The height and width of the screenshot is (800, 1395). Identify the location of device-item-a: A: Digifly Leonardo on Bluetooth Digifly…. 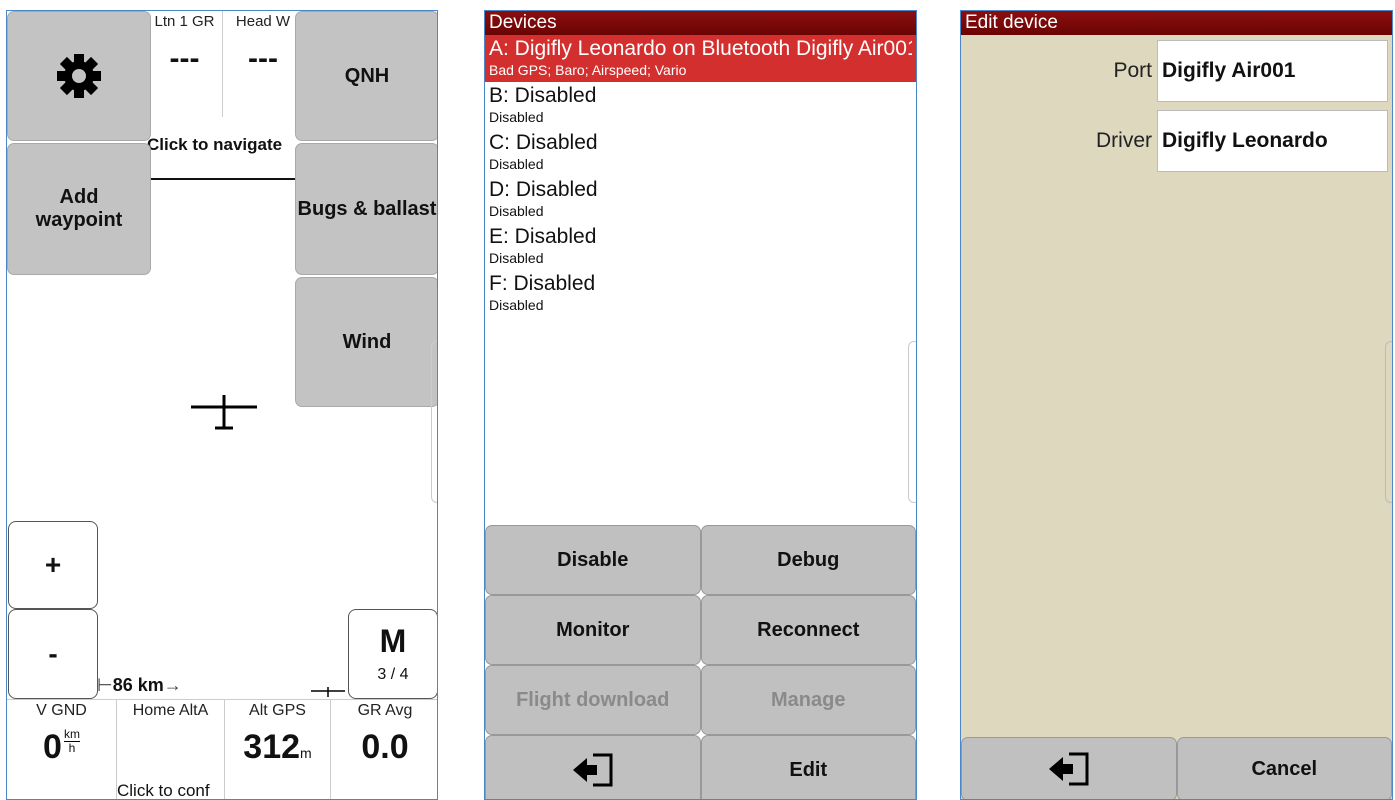
(700, 58).